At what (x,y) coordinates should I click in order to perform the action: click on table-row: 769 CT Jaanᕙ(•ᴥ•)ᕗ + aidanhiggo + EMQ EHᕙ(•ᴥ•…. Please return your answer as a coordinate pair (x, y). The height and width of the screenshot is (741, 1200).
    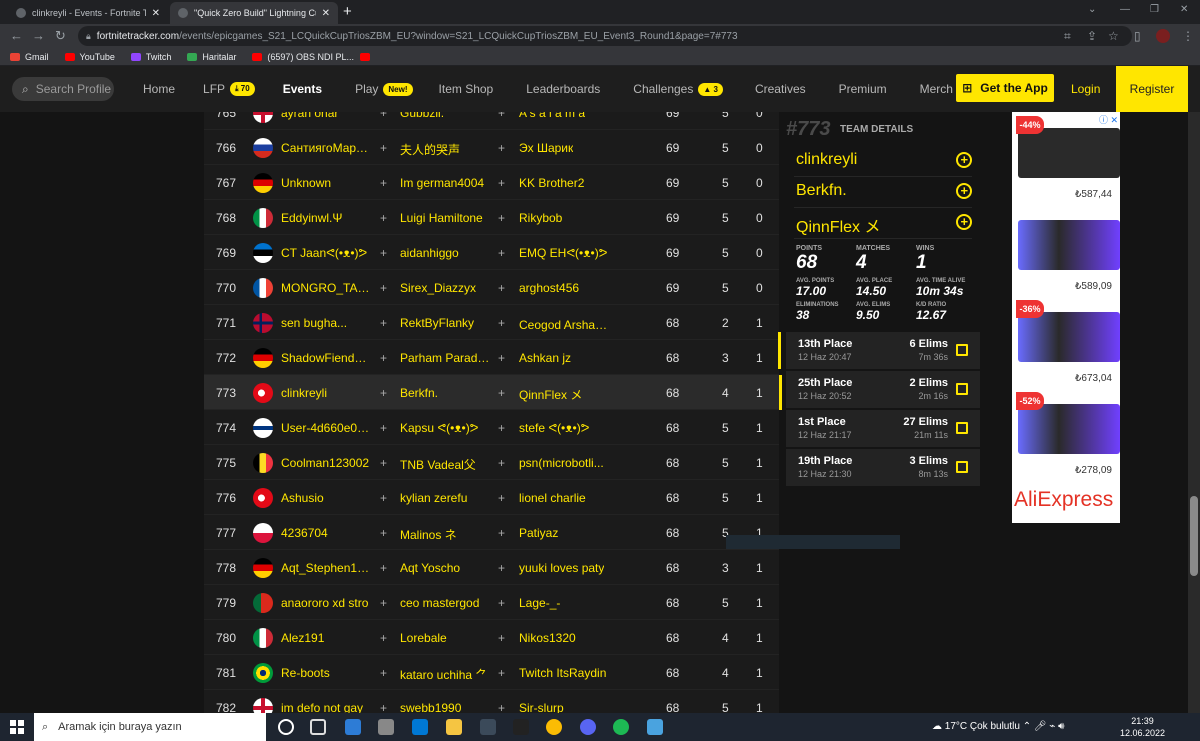
    Looking at the image, I should click on (491, 252).